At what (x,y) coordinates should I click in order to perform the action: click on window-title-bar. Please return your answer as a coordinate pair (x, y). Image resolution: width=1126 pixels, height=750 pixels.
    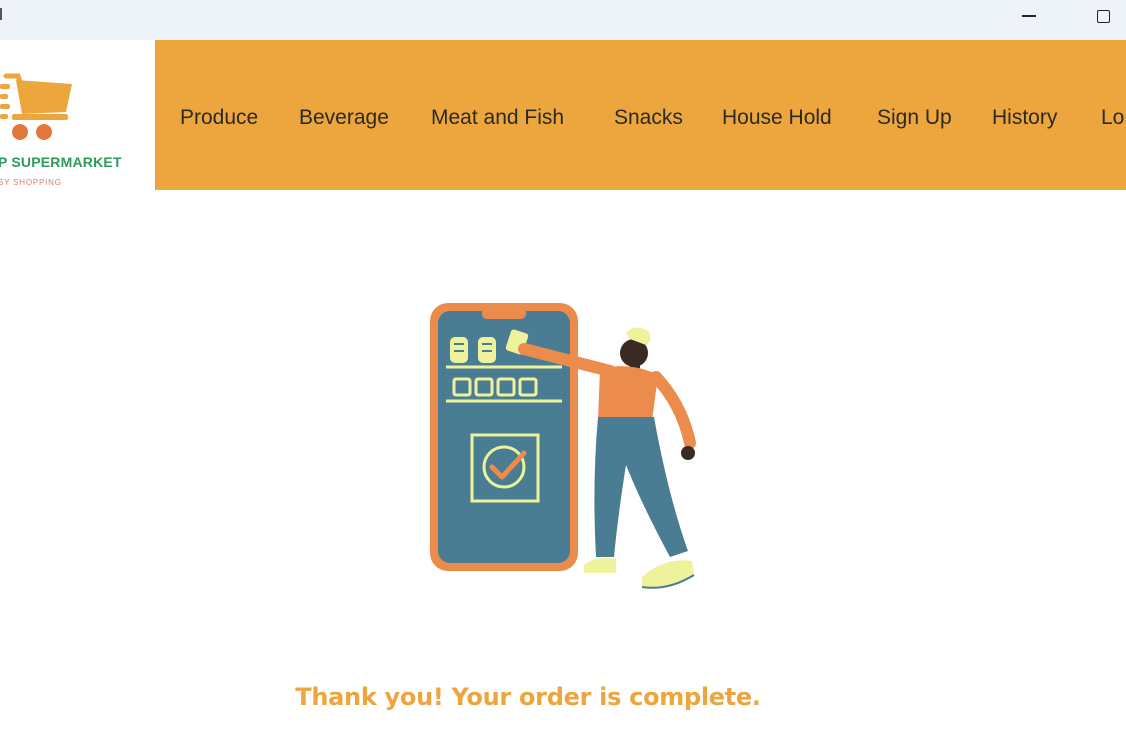
    Looking at the image, I should click on (563, 20).